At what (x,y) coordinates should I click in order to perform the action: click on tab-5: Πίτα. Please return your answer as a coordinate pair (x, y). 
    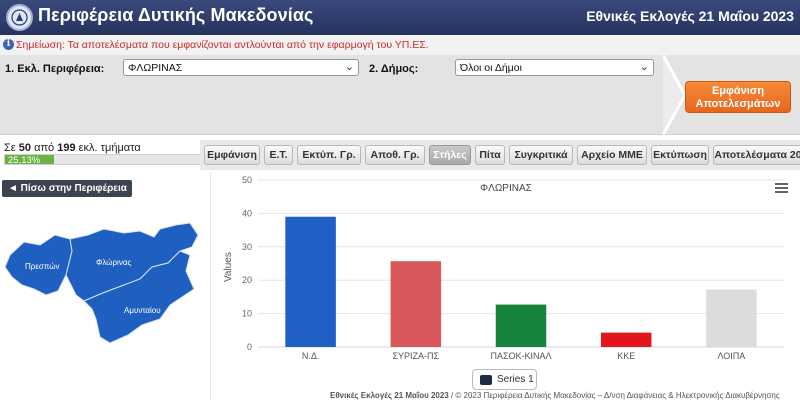
    Looking at the image, I should click on (490, 155).